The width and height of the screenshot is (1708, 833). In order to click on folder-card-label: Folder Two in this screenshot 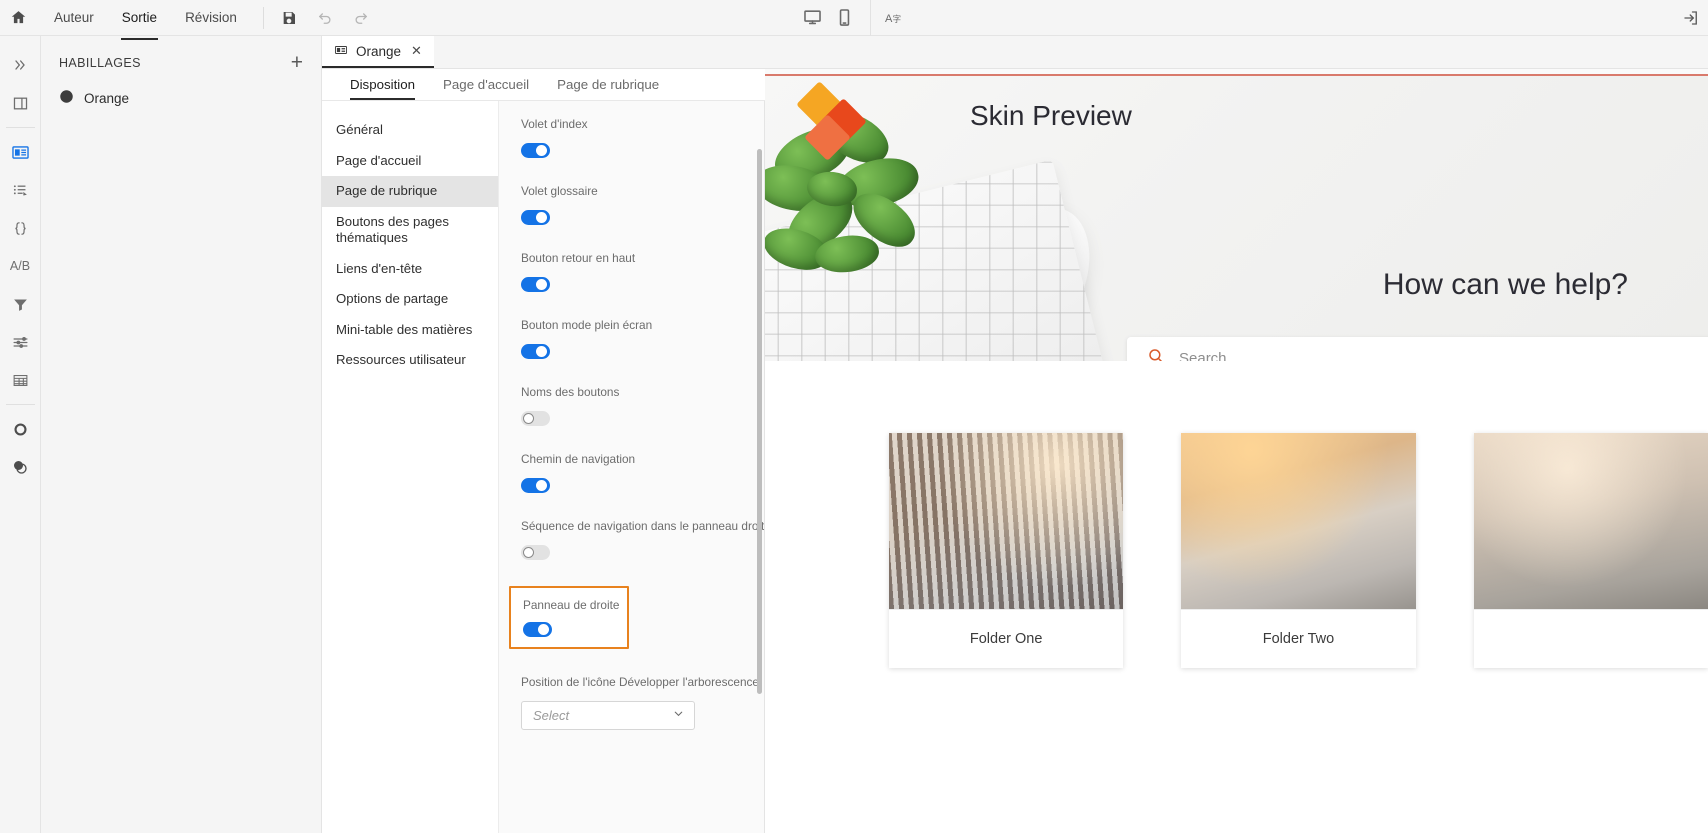, I will do `click(1298, 639)`.